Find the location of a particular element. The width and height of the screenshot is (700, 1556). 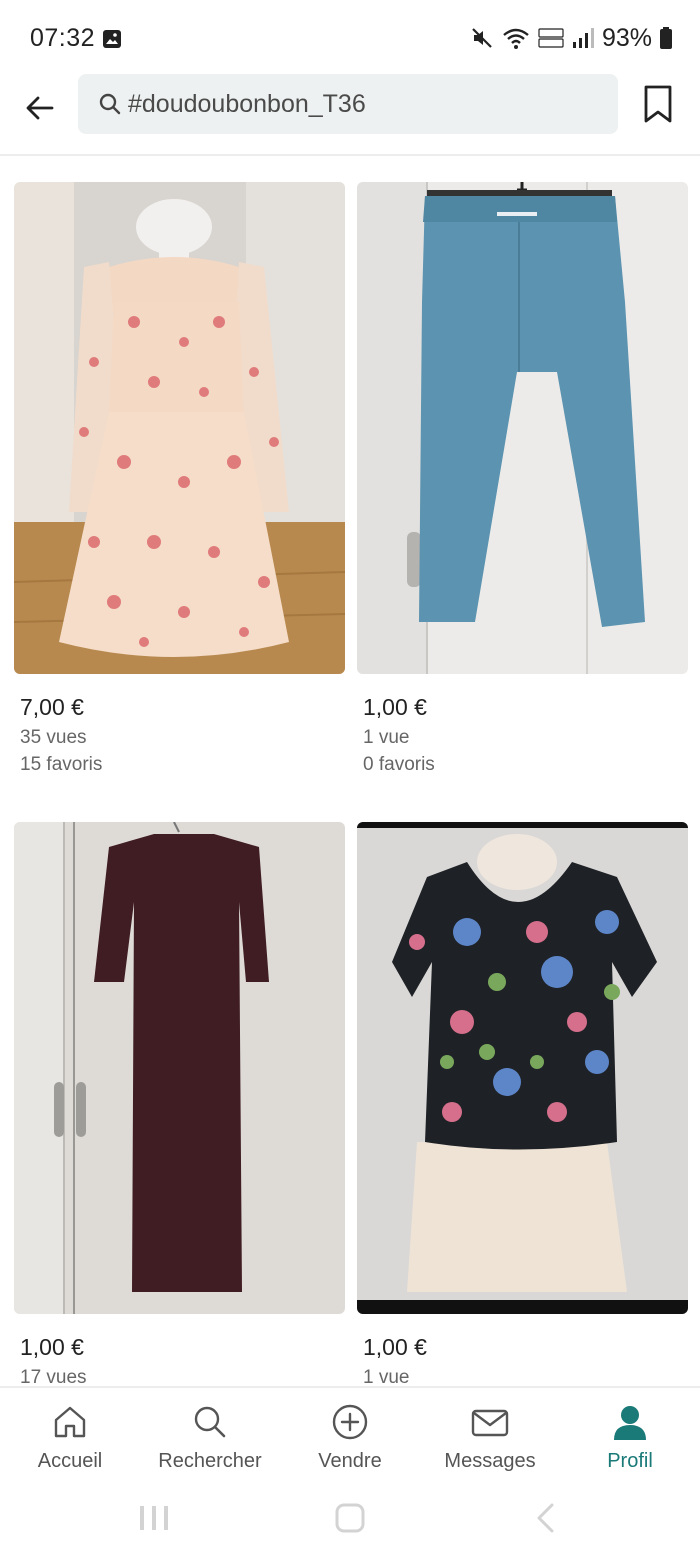

nav-item-rechercher: Rechercher is located at coordinates (210, 1442).